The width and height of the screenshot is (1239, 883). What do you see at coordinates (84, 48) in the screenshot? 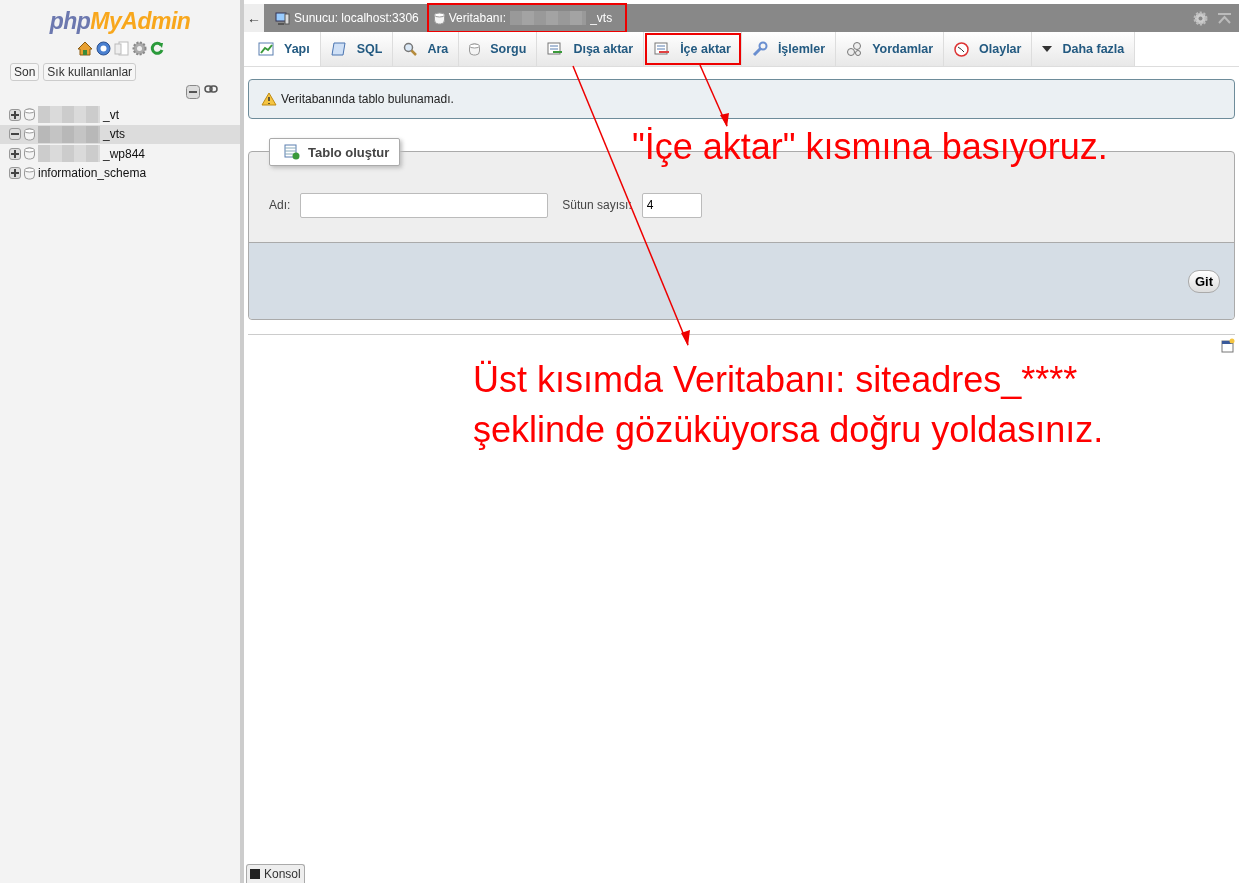
I see `home-icon` at bounding box center [84, 48].